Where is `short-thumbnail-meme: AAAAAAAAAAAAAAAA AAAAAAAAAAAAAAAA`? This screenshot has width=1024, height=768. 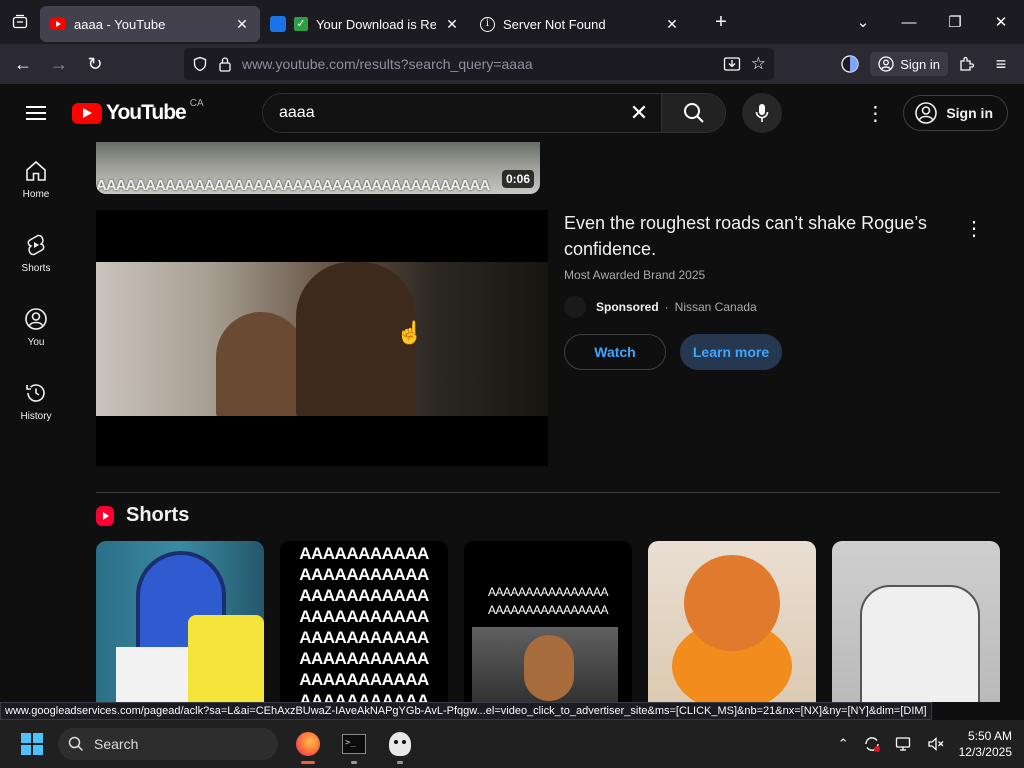
short-thumbnail-meme: AAAAAAAAAAAAAAAA AAAAAAAAAAAAAAAA is located at coordinates (548, 621).